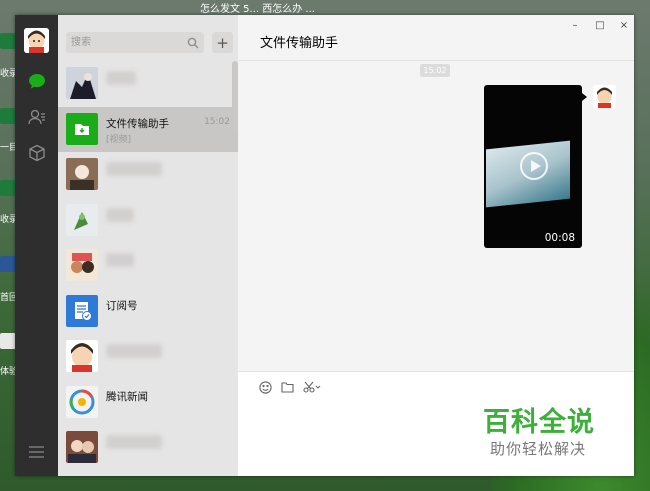 Image resolution: width=650 pixels, height=491 pixels. What do you see at coordinates (312, 387) in the screenshot?
I see `screenshot-scissors-icon` at bounding box center [312, 387].